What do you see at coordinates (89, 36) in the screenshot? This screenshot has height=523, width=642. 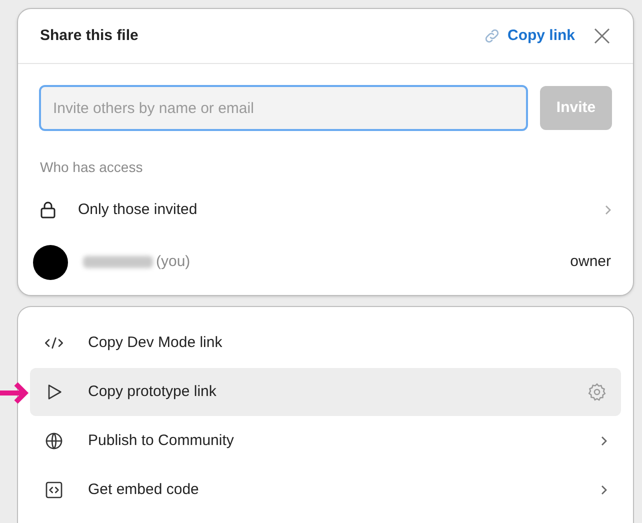 I see `dialog-title: Share this file` at bounding box center [89, 36].